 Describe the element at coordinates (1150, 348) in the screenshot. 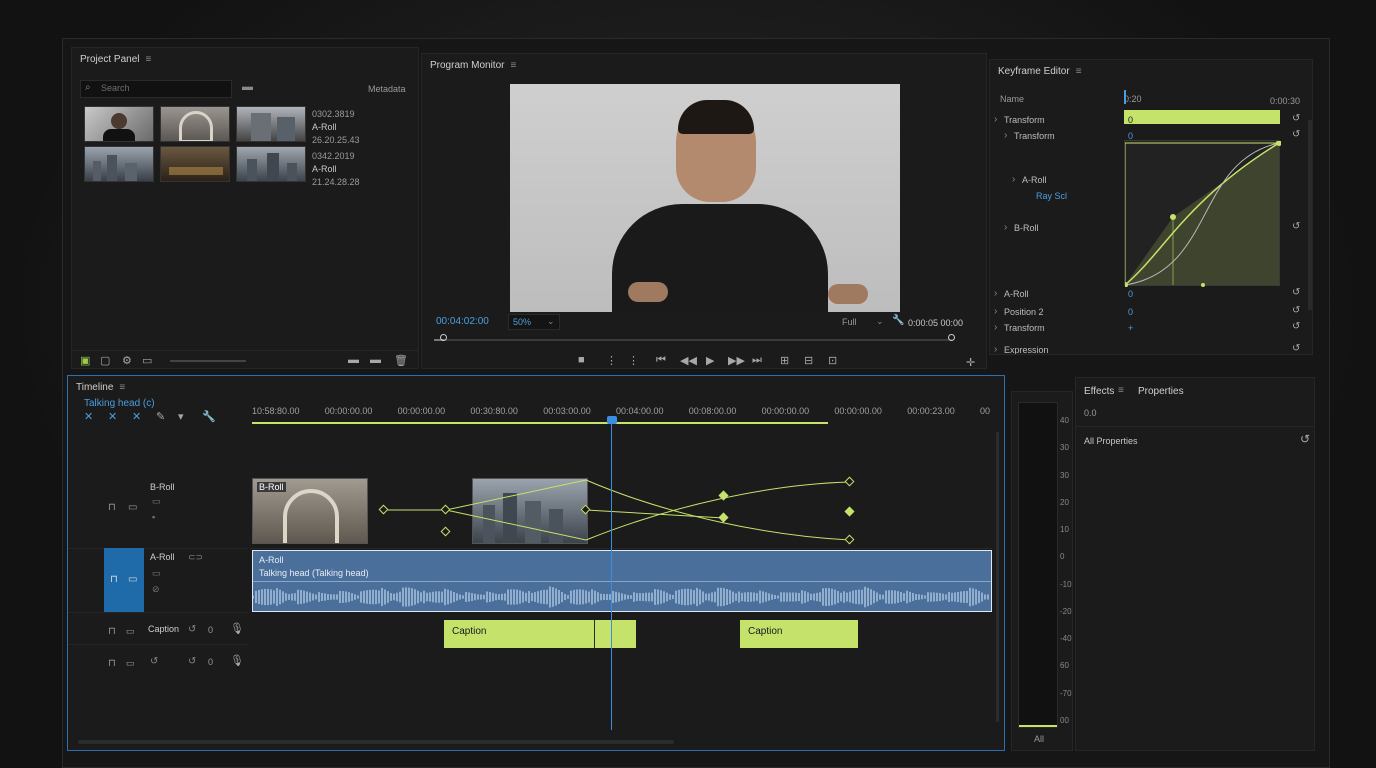

I see `keyframe-row: › Expression ↺` at that location.